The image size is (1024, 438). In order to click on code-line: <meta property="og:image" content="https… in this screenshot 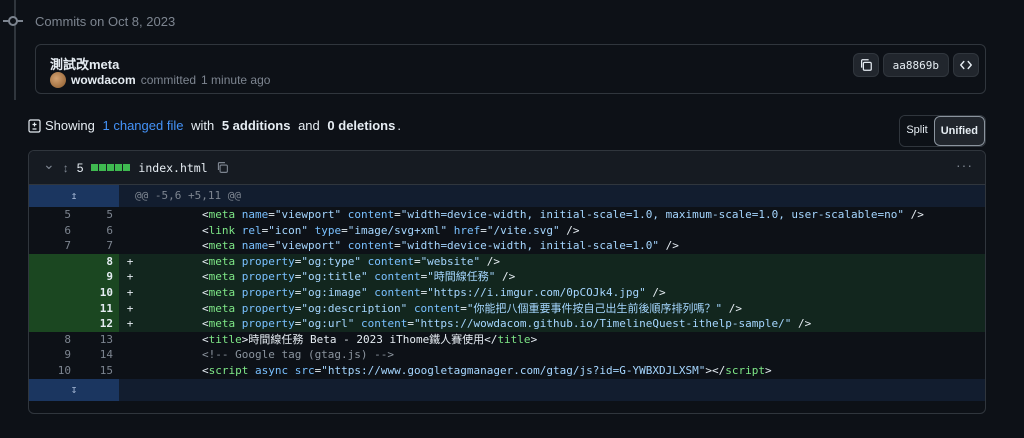, I will do `click(563, 292)`.